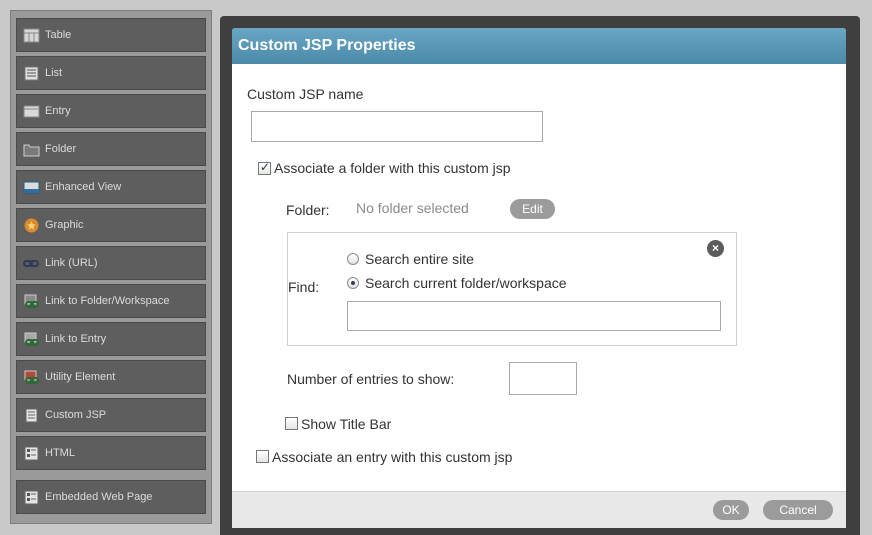  What do you see at coordinates (466, 283) in the screenshot?
I see `search-current-folder-label: Search current folder/workspace` at bounding box center [466, 283].